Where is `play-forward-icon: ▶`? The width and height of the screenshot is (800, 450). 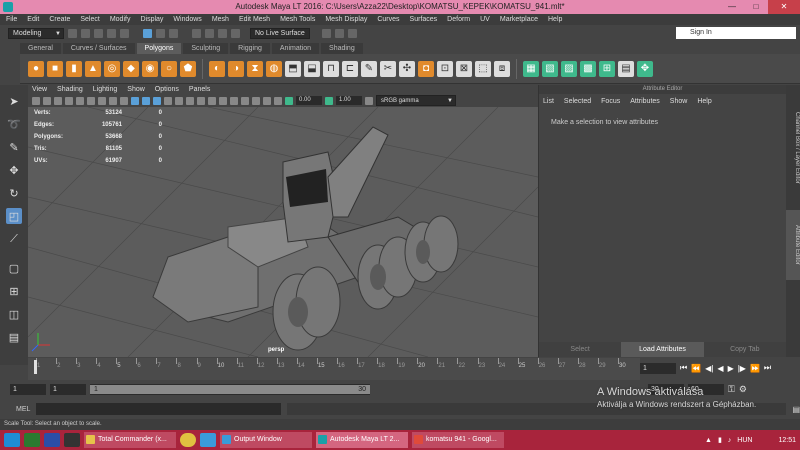 play-forward-icon: ▶ is located at coordinates (731, 368).